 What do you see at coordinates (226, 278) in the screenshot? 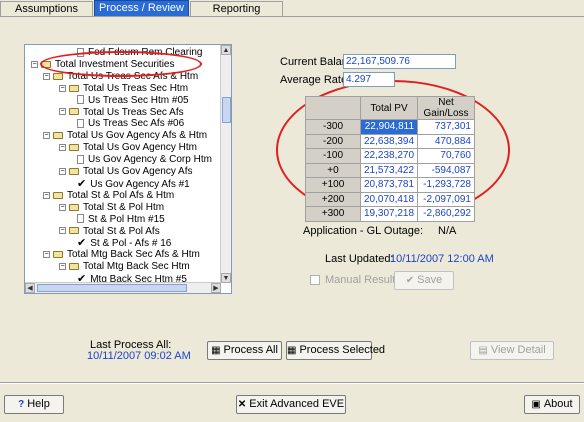
I see `scroll-down-icon: ▼` at bounding box center [226, 278].